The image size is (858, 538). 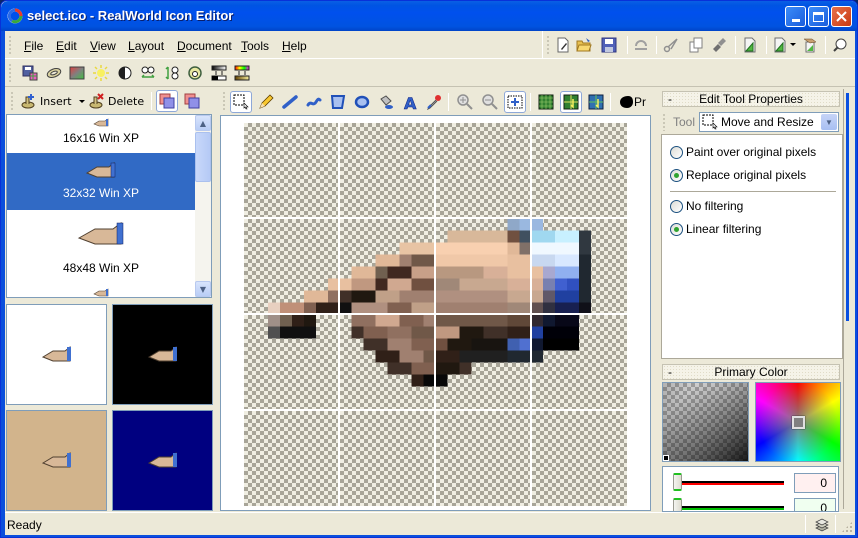 I want to click on scroll-thumb, so click(x=203, y=157).